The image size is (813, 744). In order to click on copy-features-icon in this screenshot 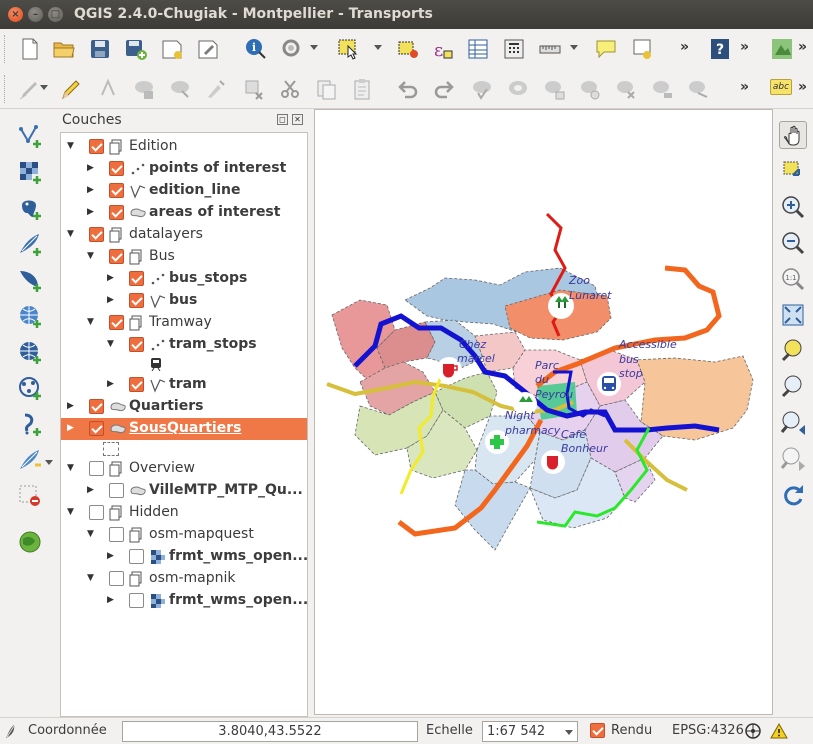, I will do `click(290, 89)`.